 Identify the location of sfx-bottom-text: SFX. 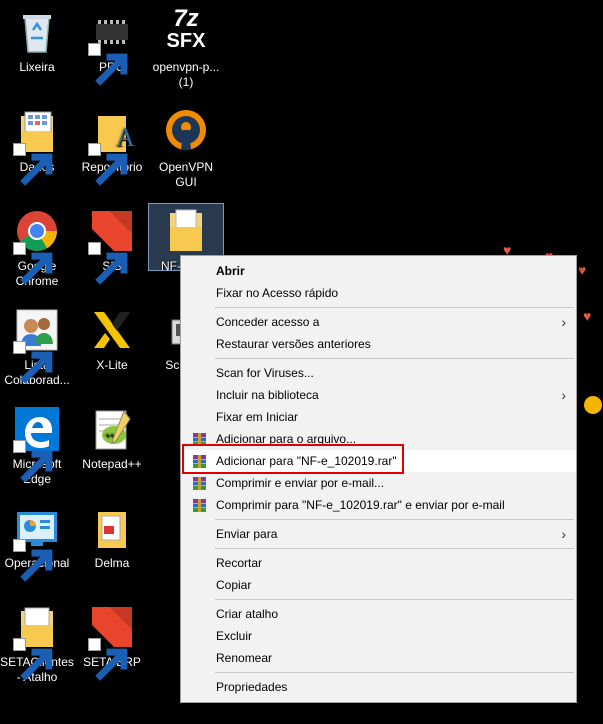
(186, 41).